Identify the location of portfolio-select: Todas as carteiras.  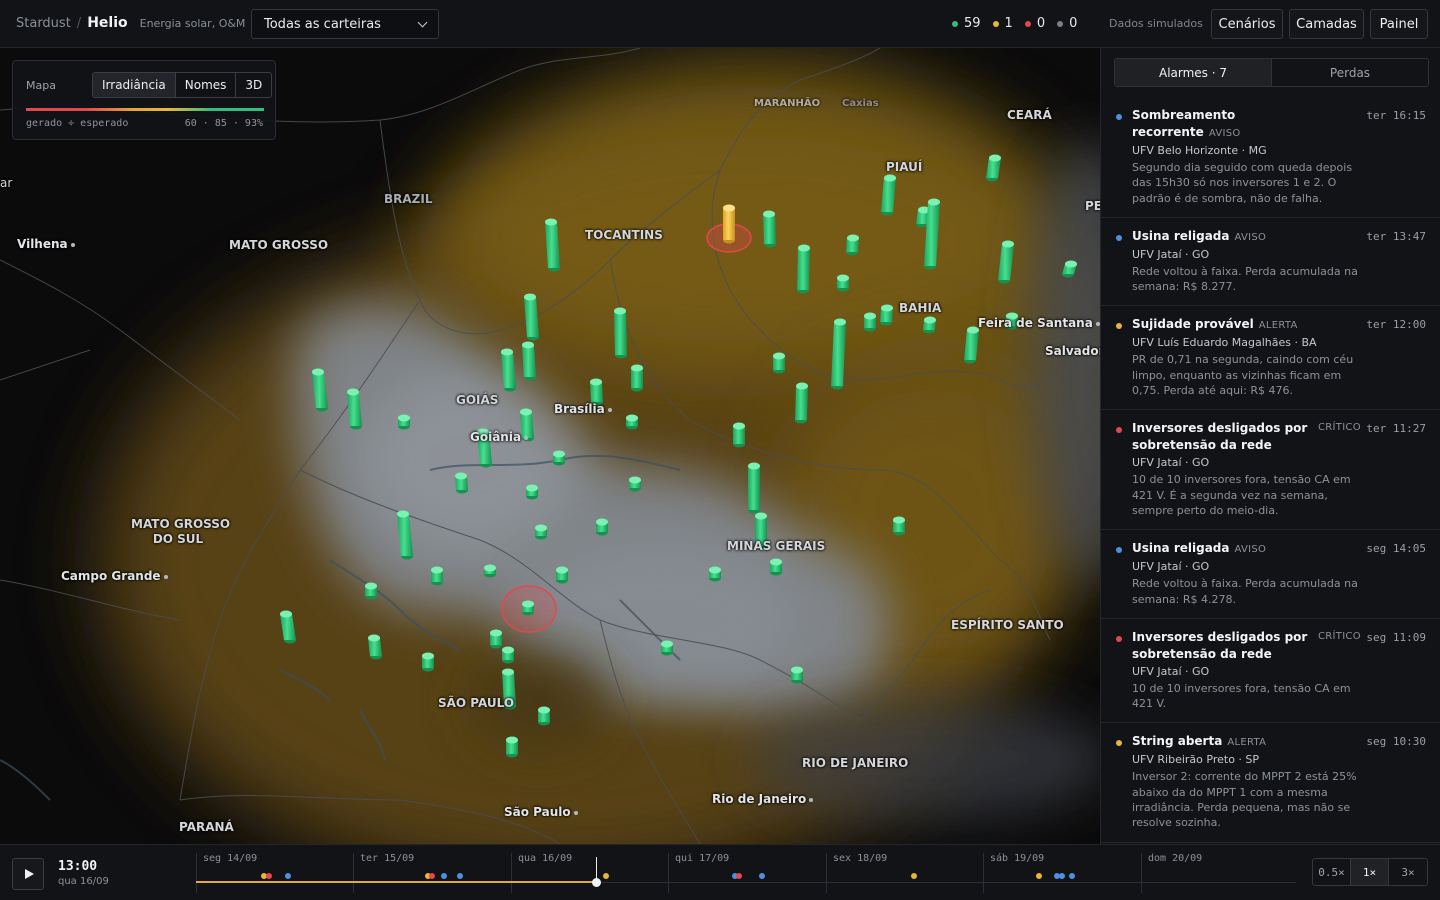
(345, 24).